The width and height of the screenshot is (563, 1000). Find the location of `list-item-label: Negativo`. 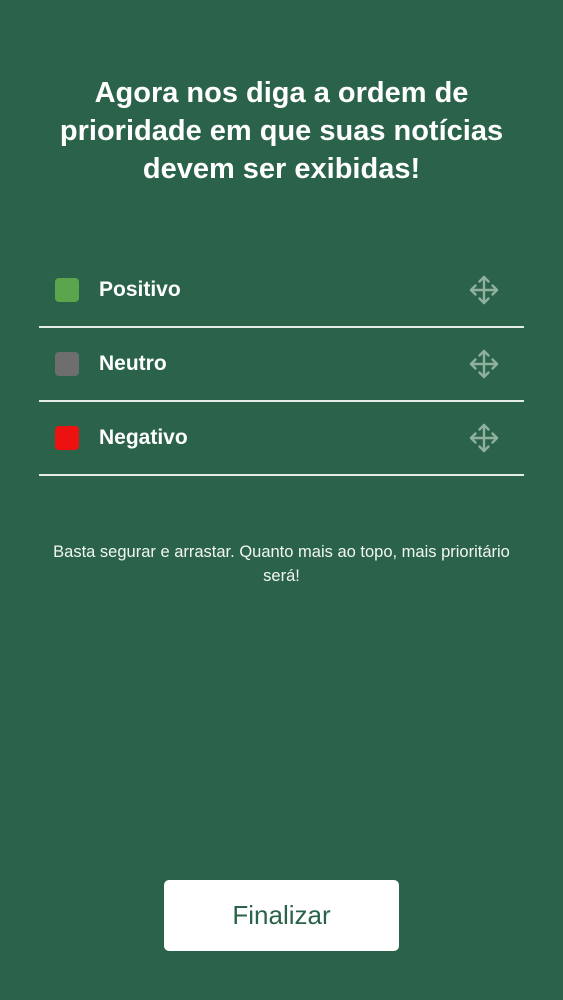

list-item-label: Negativo is located at coordinates (143, 437).